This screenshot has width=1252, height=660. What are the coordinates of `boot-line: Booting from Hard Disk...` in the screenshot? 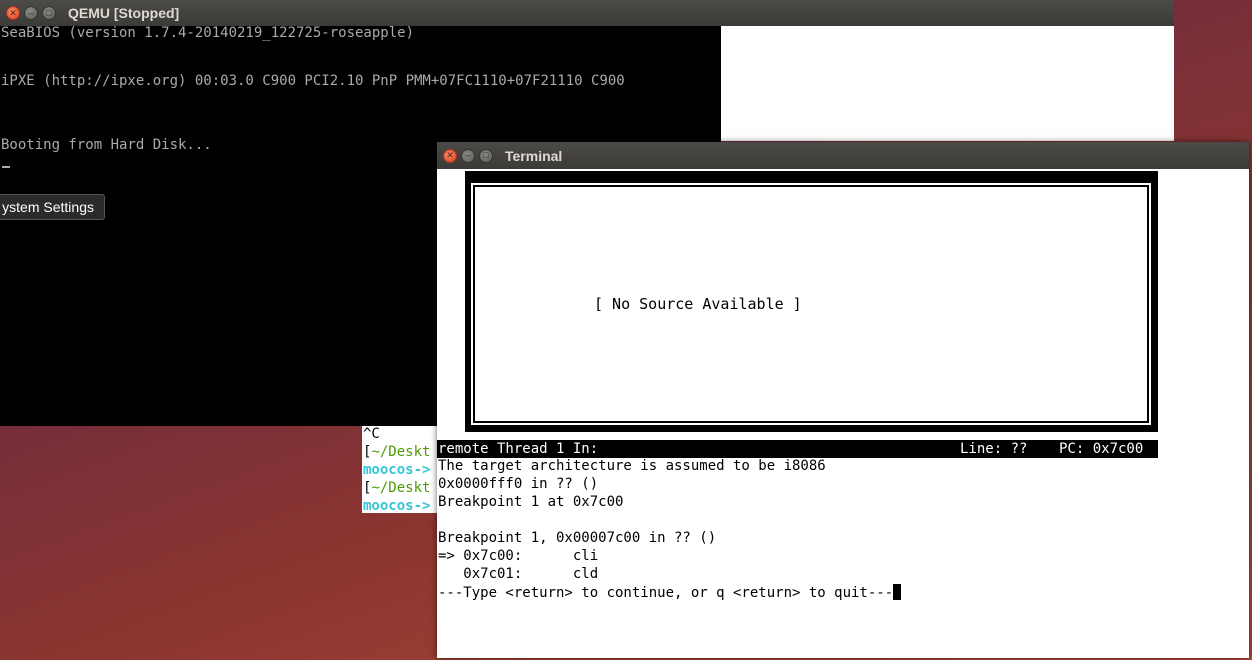 It's located at (106, 145).